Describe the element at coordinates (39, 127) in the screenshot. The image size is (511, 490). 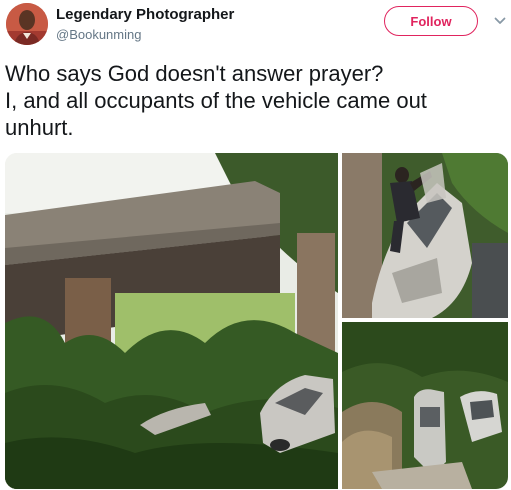
I see `tweet-text-line: unhurt.` at that location.